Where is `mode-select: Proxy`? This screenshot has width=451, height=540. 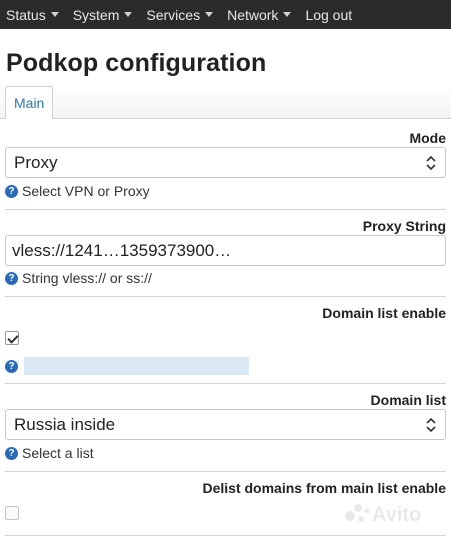 mode-select: Proxy is located at coordinates (225, 162).